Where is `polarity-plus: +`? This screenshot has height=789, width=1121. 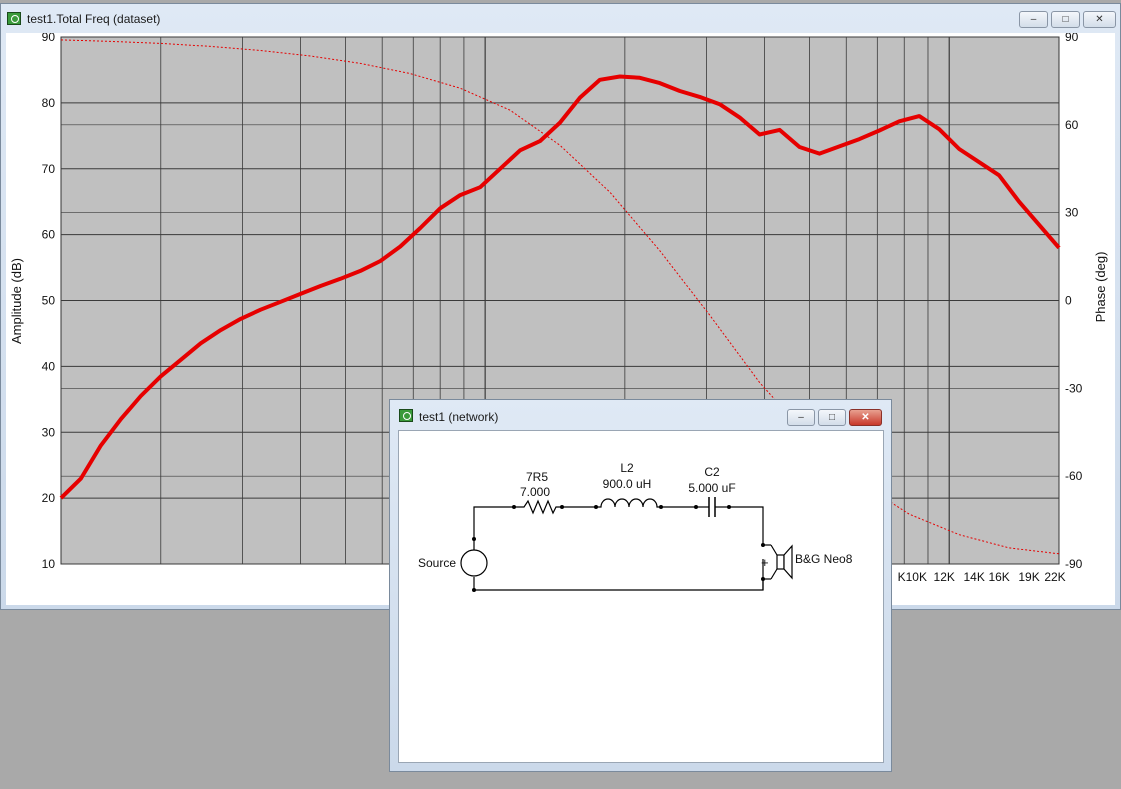 polarity-plus: + is located at coordinates (765, 562).